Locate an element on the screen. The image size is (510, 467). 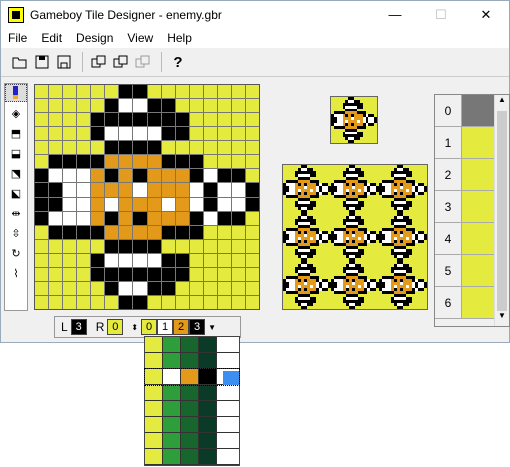
close-button: ✕ is located at coordinates (486, 14).